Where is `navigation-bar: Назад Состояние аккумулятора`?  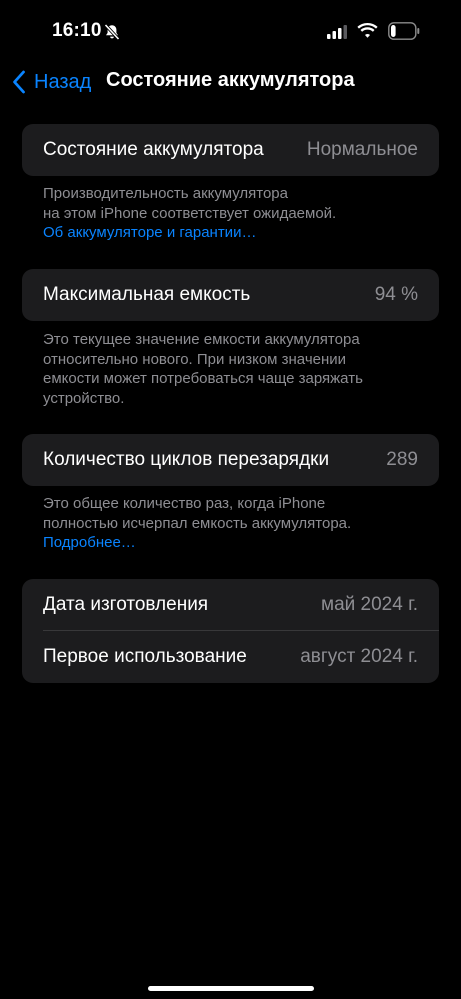 navigation-bar: Назад Состояние аккумулятора is located at coordinates (230, 82).